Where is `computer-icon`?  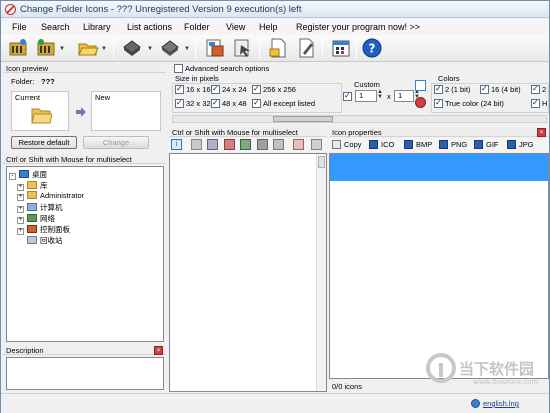
computer-icon is located at coordinates (32, 207).